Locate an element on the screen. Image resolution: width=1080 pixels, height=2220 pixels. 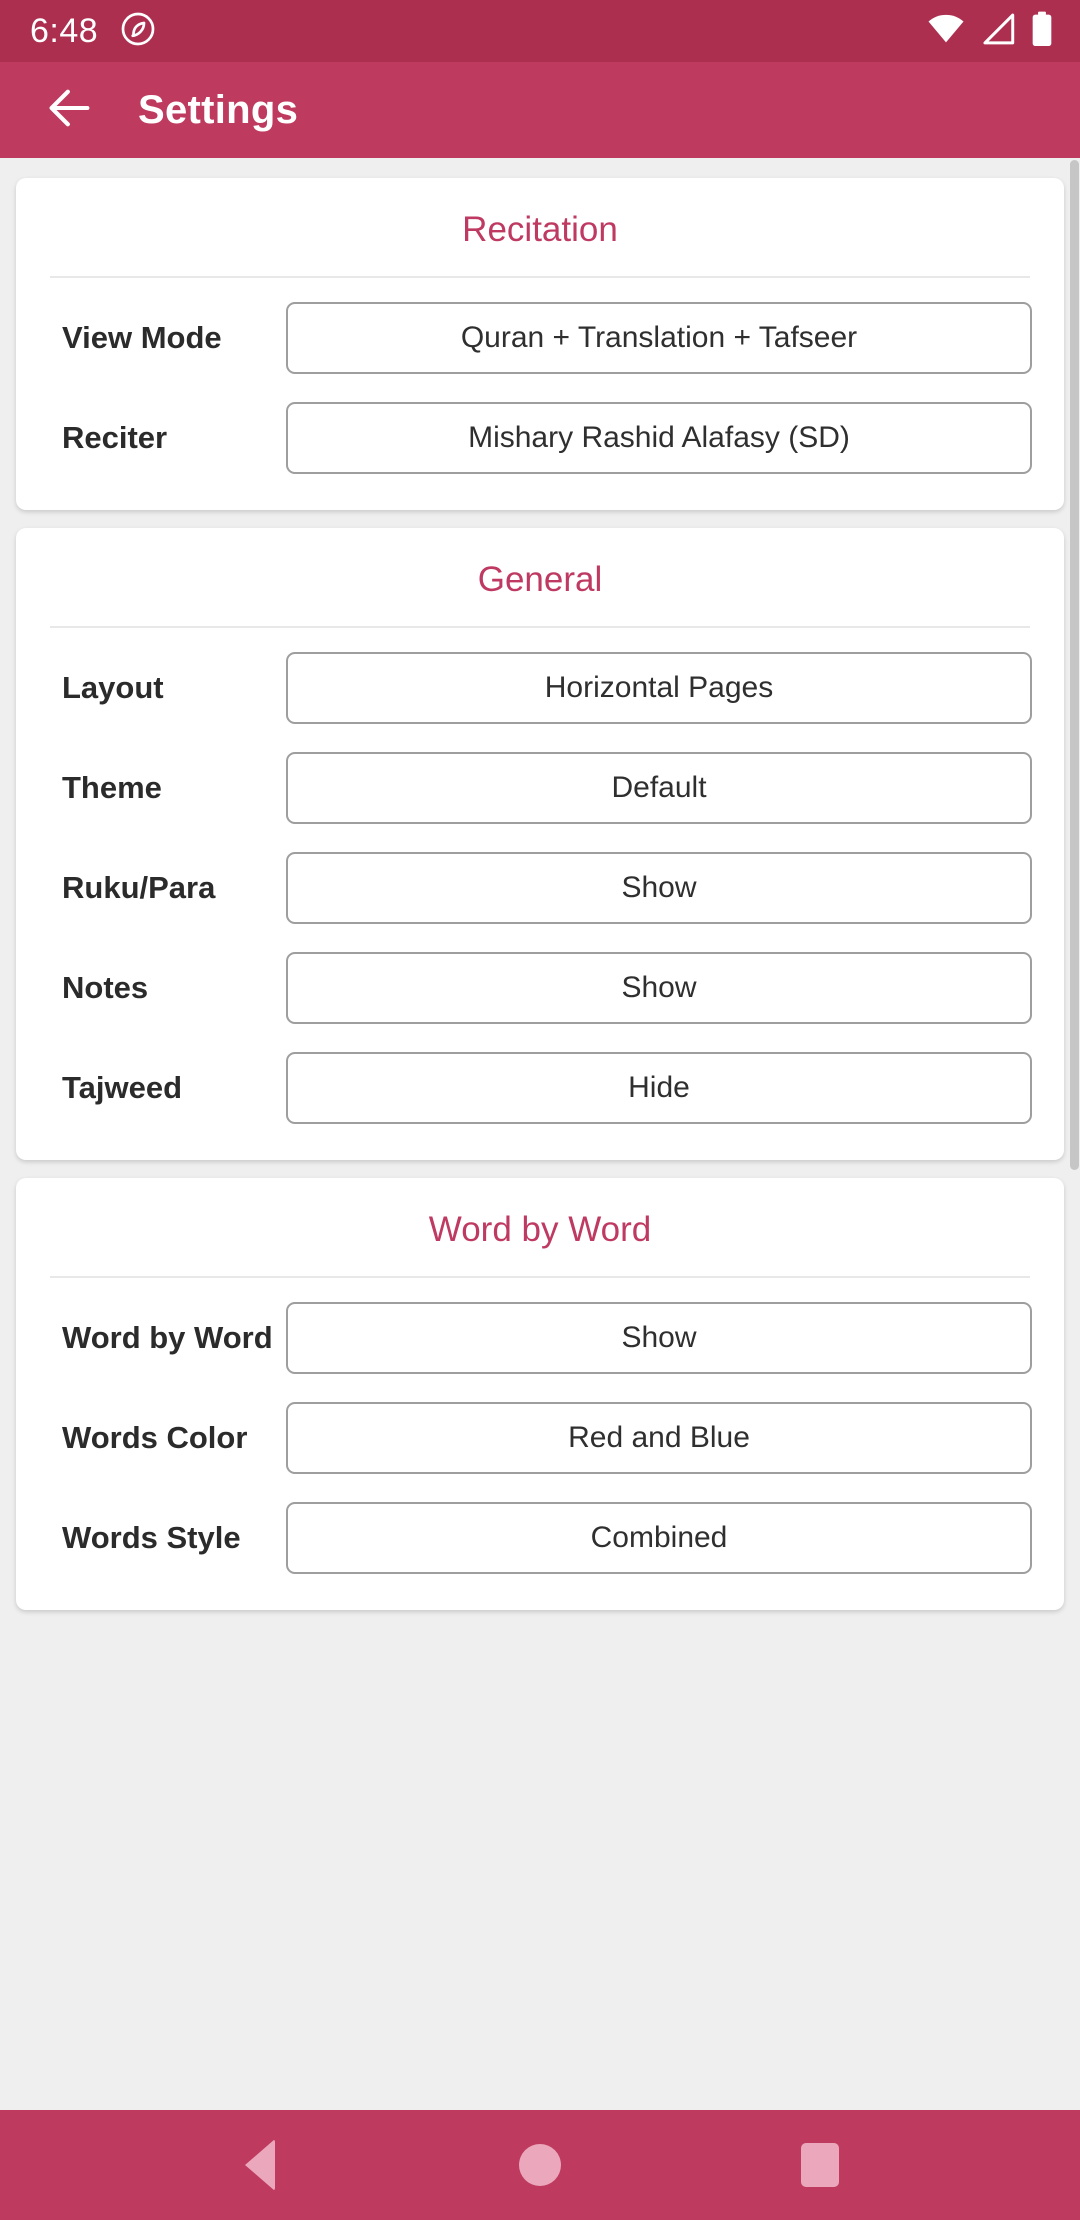
setting-row-view-mode: View Mode Quran + Translation + Tafseer is located at coordinates (540, 338).